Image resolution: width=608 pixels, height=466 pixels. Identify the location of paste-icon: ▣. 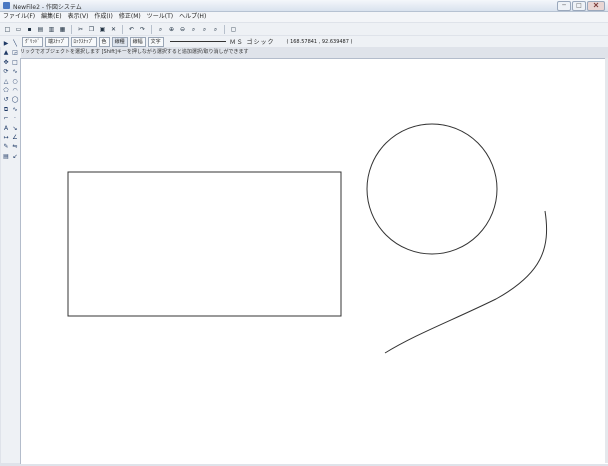
(102, 29).